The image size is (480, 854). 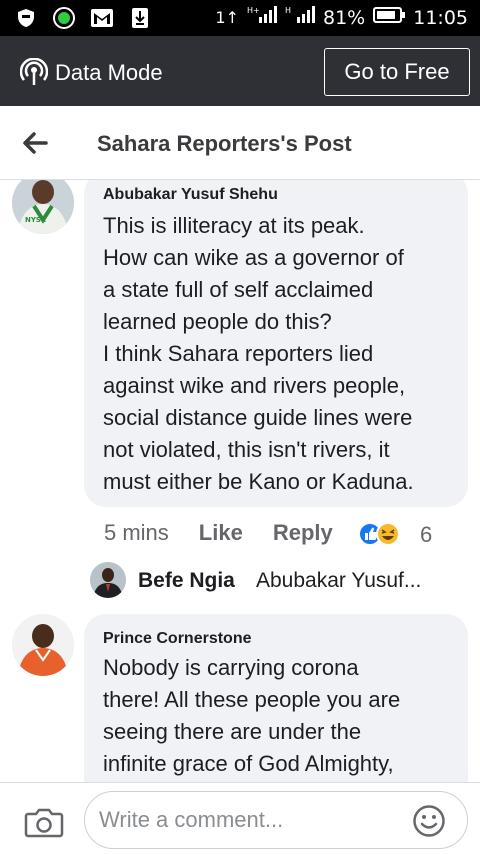 I want to click on comment-line: Nobody is carrying corona, so click(x=231, y=667).